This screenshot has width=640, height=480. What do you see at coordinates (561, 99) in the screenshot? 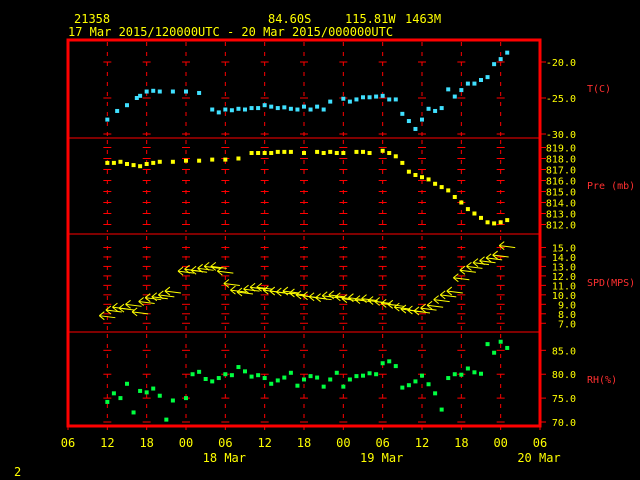
I see `y-tick-label-temperature: -25.0` at bounding box center [561, 99].